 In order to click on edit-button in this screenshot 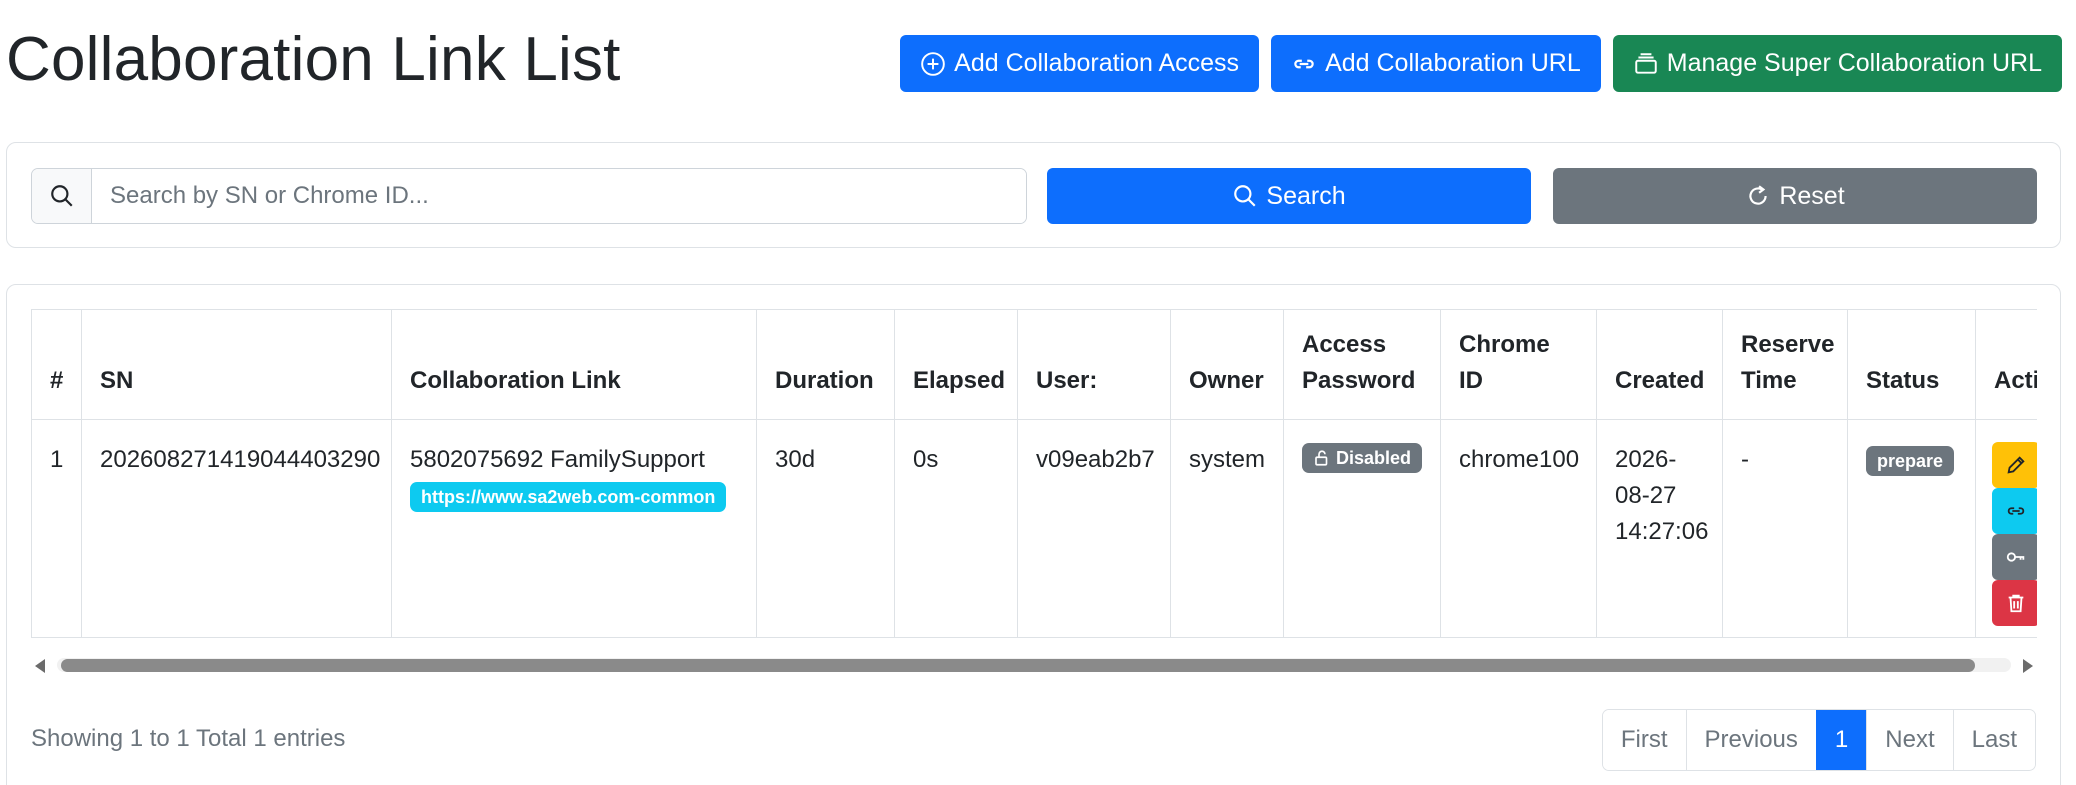, I will do `click(2014, 465)`.